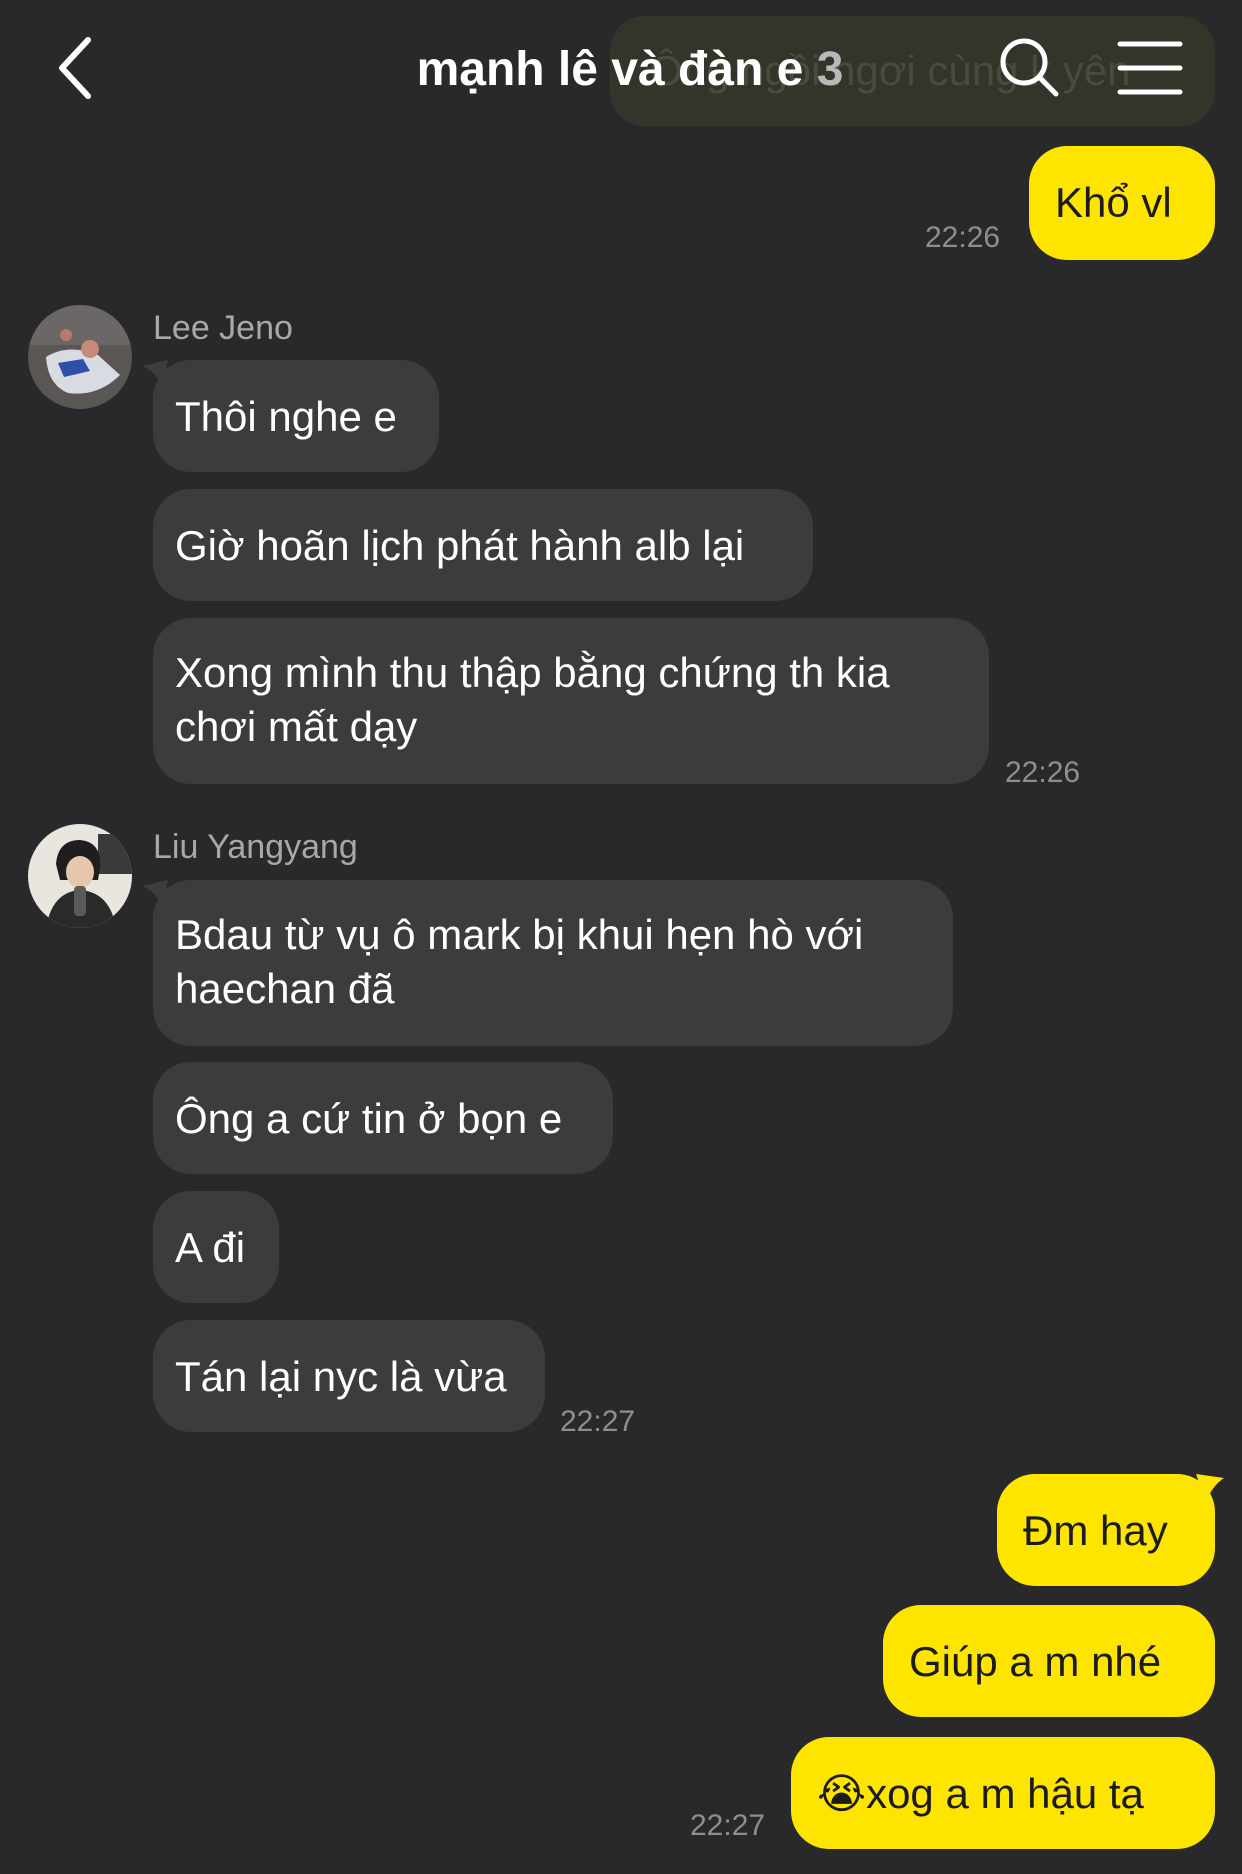 Image resolution: width=1242 pixels, height=1874 pixels. I want to click on incoming-message: Ông a cứ tin ở bọn e, so click(383, 1118).